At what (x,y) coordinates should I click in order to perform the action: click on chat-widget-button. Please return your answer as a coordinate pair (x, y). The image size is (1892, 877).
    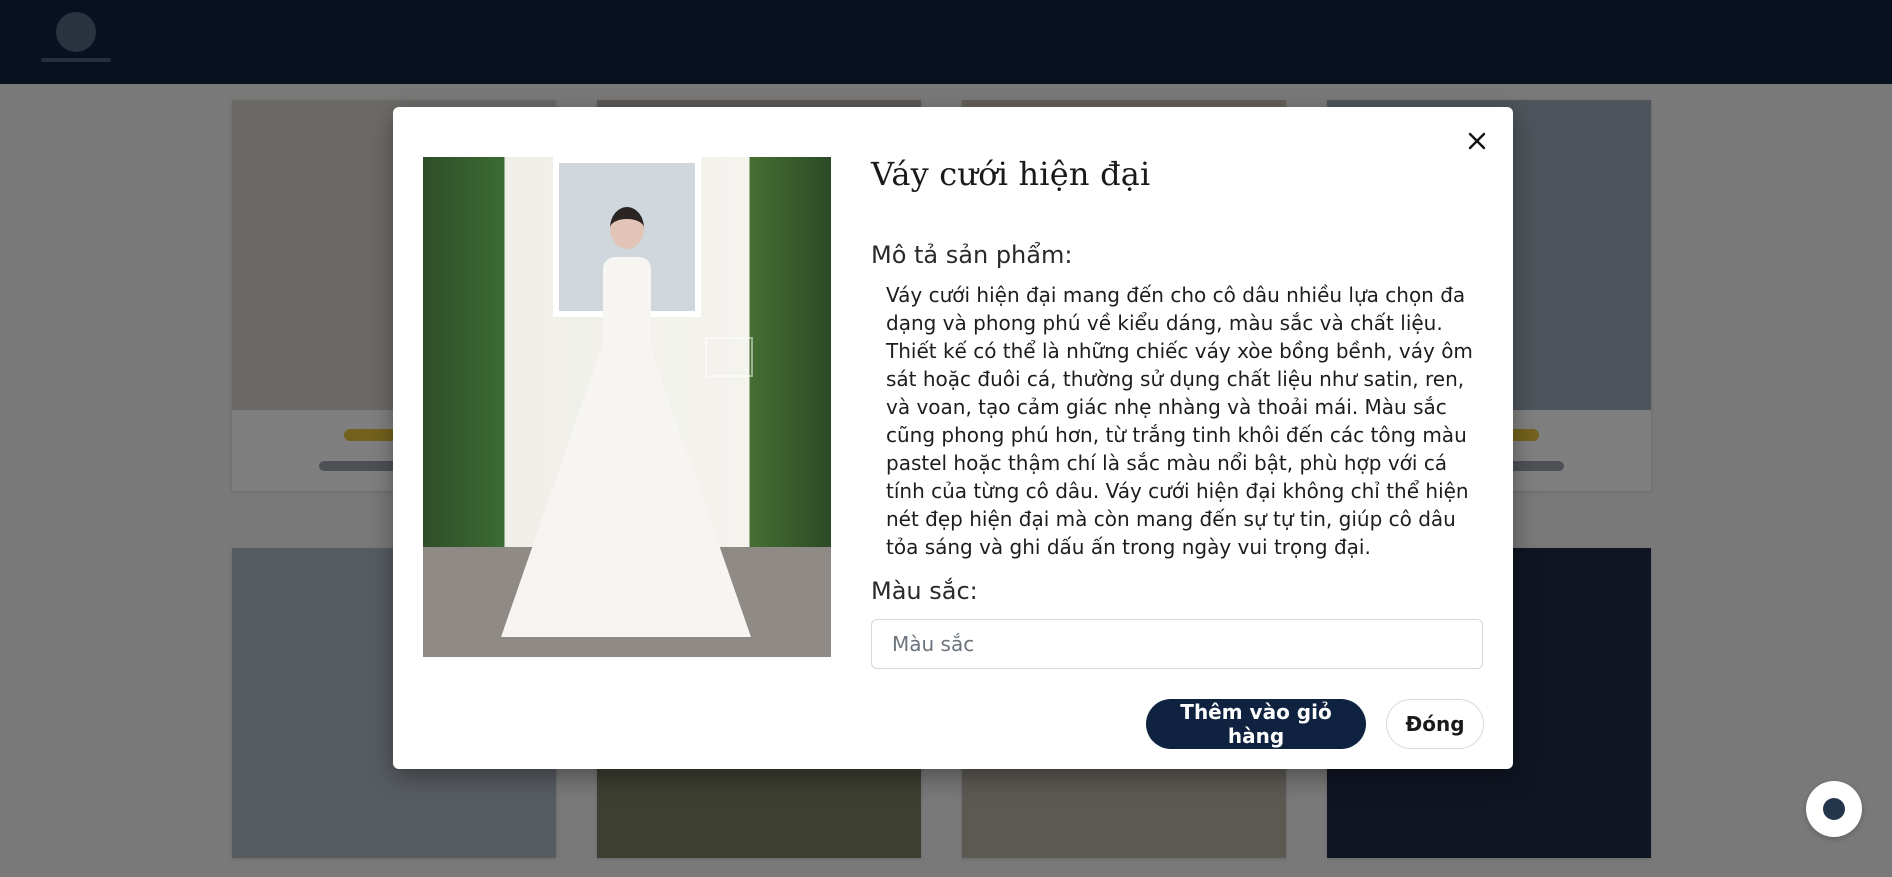
    Looking at the image, I should click on (1834, 809).